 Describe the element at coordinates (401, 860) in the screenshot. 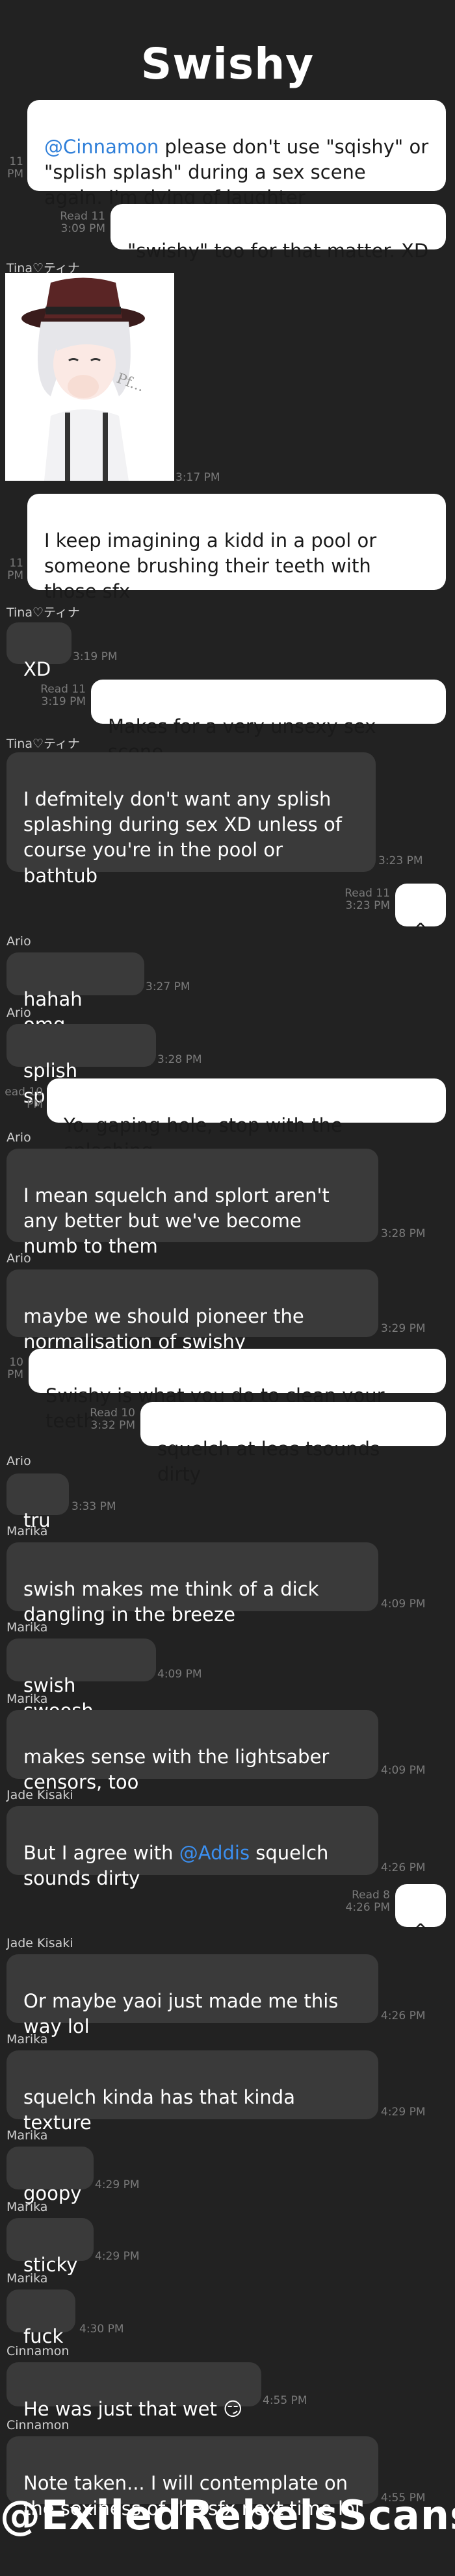

I see `message-time: 3:23 PM` at that location.